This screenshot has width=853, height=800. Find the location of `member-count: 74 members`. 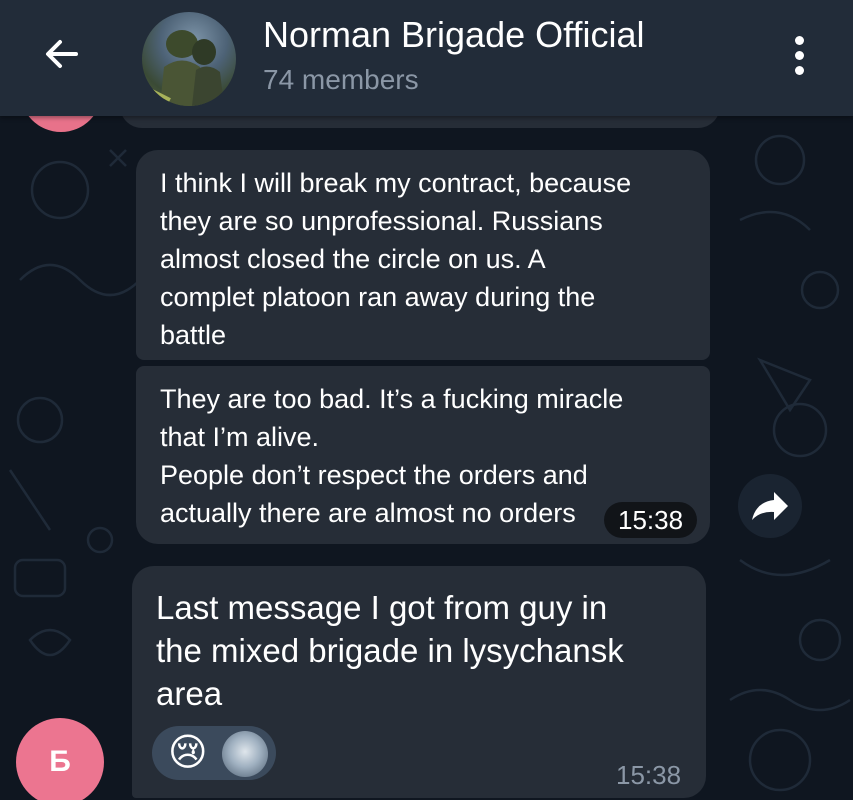

member-count: 74 members is located at coordinates (341, 79).